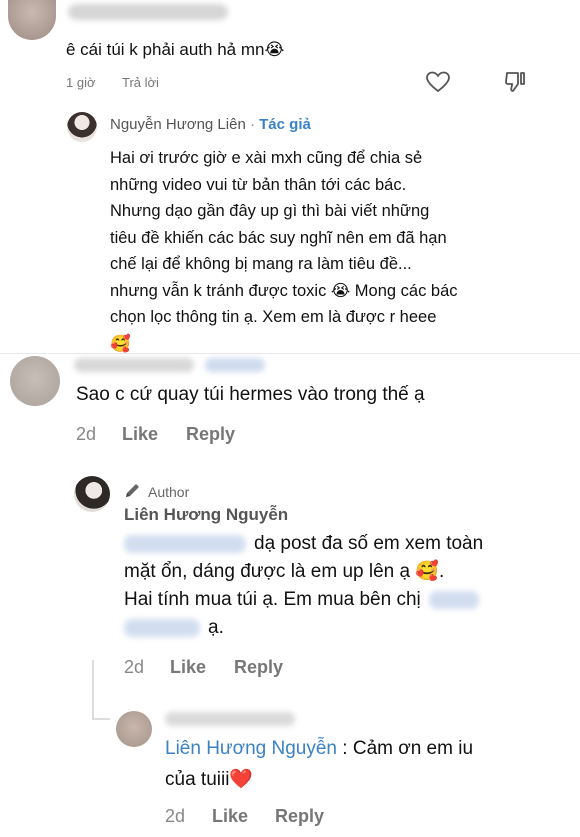  I want to click on reply-line: của tuiii❤️, so click(209, 779).